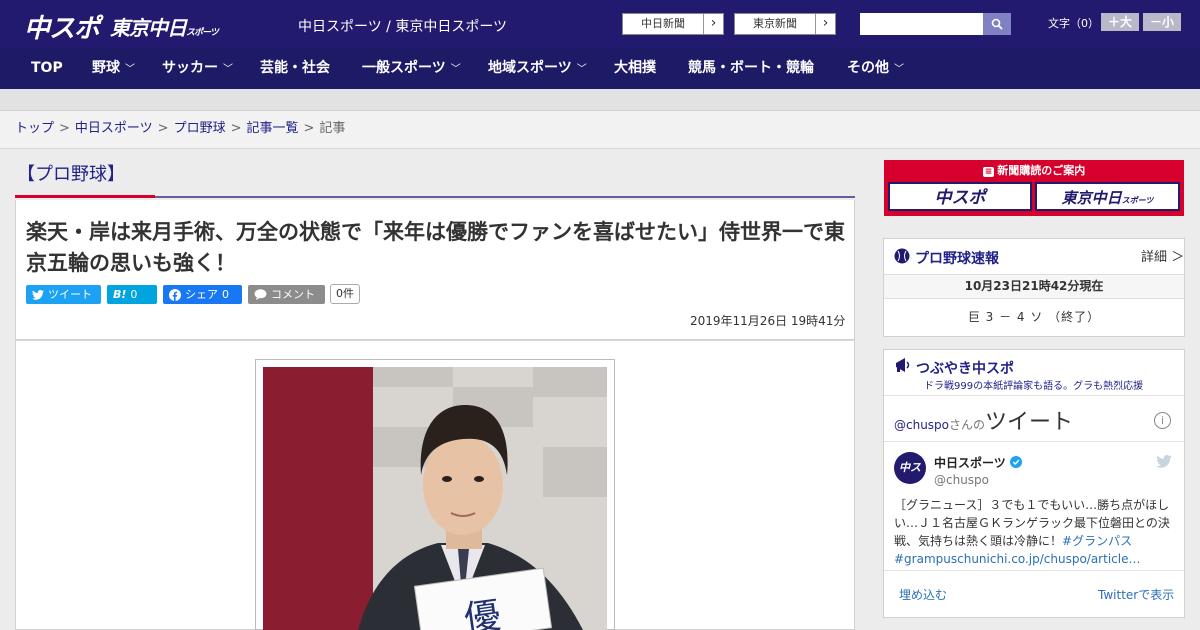  Describe the element at coordinates (106, 68) in the screenshot. I see `nav-label: 野球` at that location.